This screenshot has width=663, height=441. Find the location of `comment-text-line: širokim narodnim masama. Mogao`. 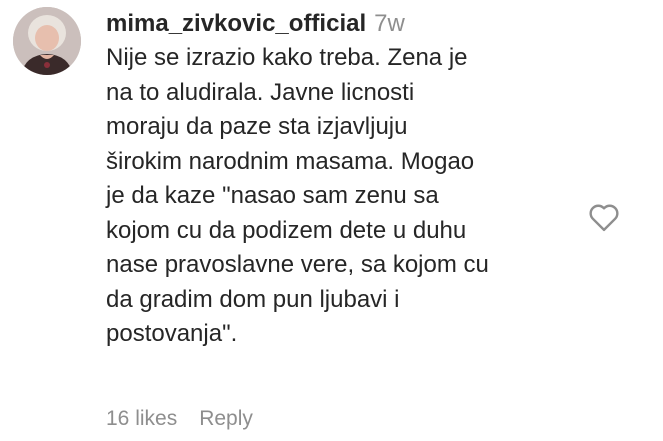

comment-text-line: širokim narodnim masama. Mogao is located at coordinates (290, 161).